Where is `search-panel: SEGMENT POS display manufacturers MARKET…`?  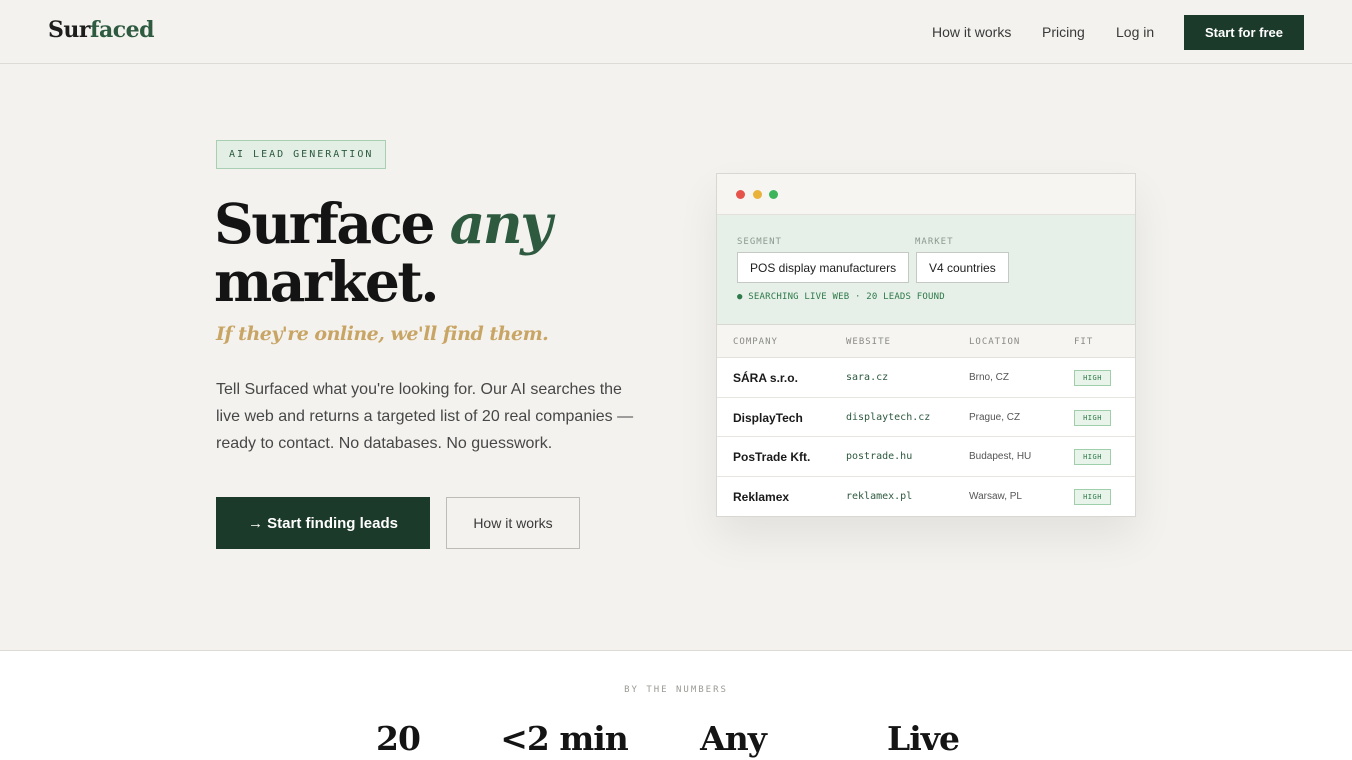
search-panel: SEGMENT POS display manufacturers MARKET… is located at coordinates (926, 270).